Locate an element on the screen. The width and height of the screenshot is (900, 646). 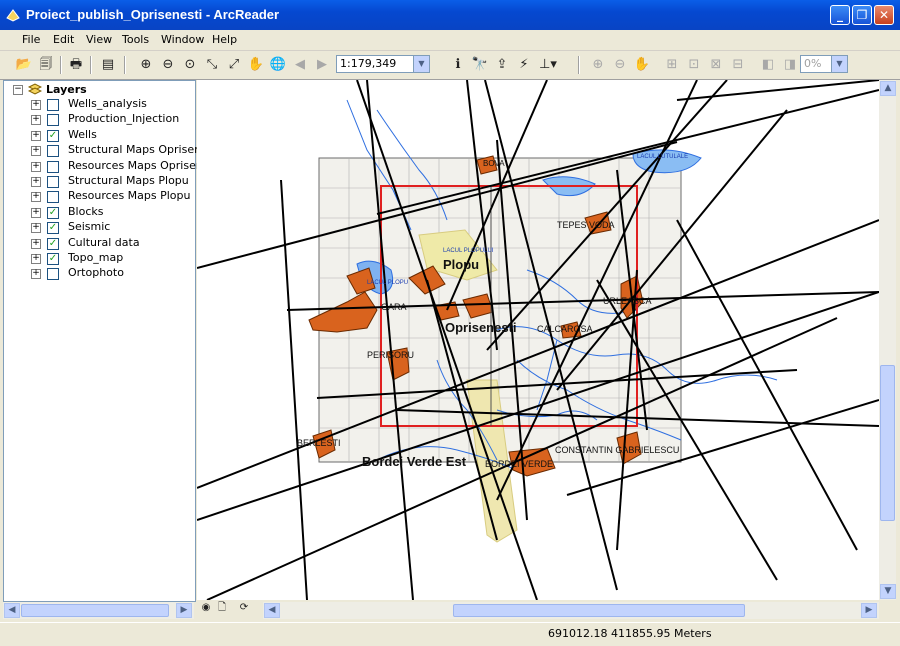
back-extent-icon: ◀ is located at coordinates (300, 65).